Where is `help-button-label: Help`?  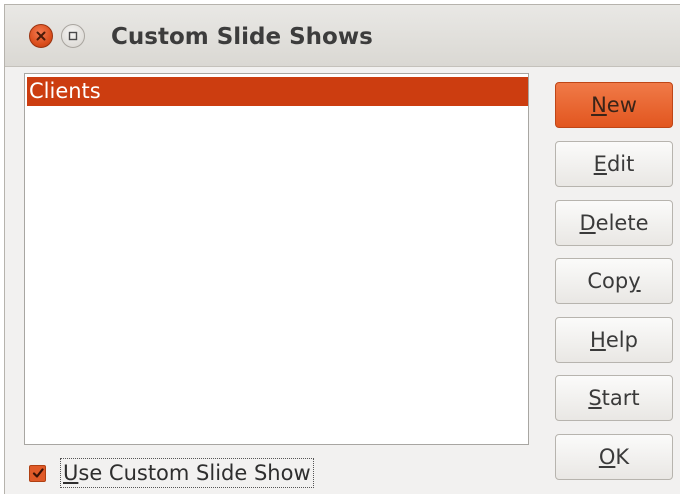 help-button-label: Help is located at coordinates (614, 340).